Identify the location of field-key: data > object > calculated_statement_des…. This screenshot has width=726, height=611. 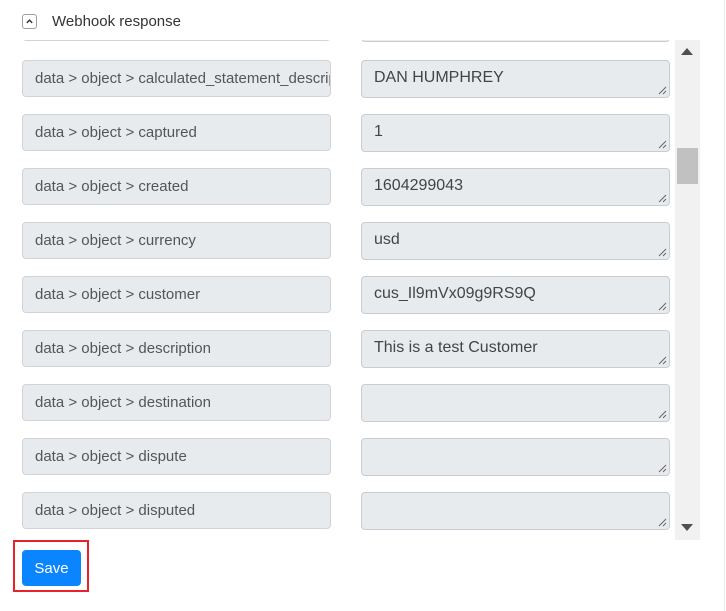
(176, 78).